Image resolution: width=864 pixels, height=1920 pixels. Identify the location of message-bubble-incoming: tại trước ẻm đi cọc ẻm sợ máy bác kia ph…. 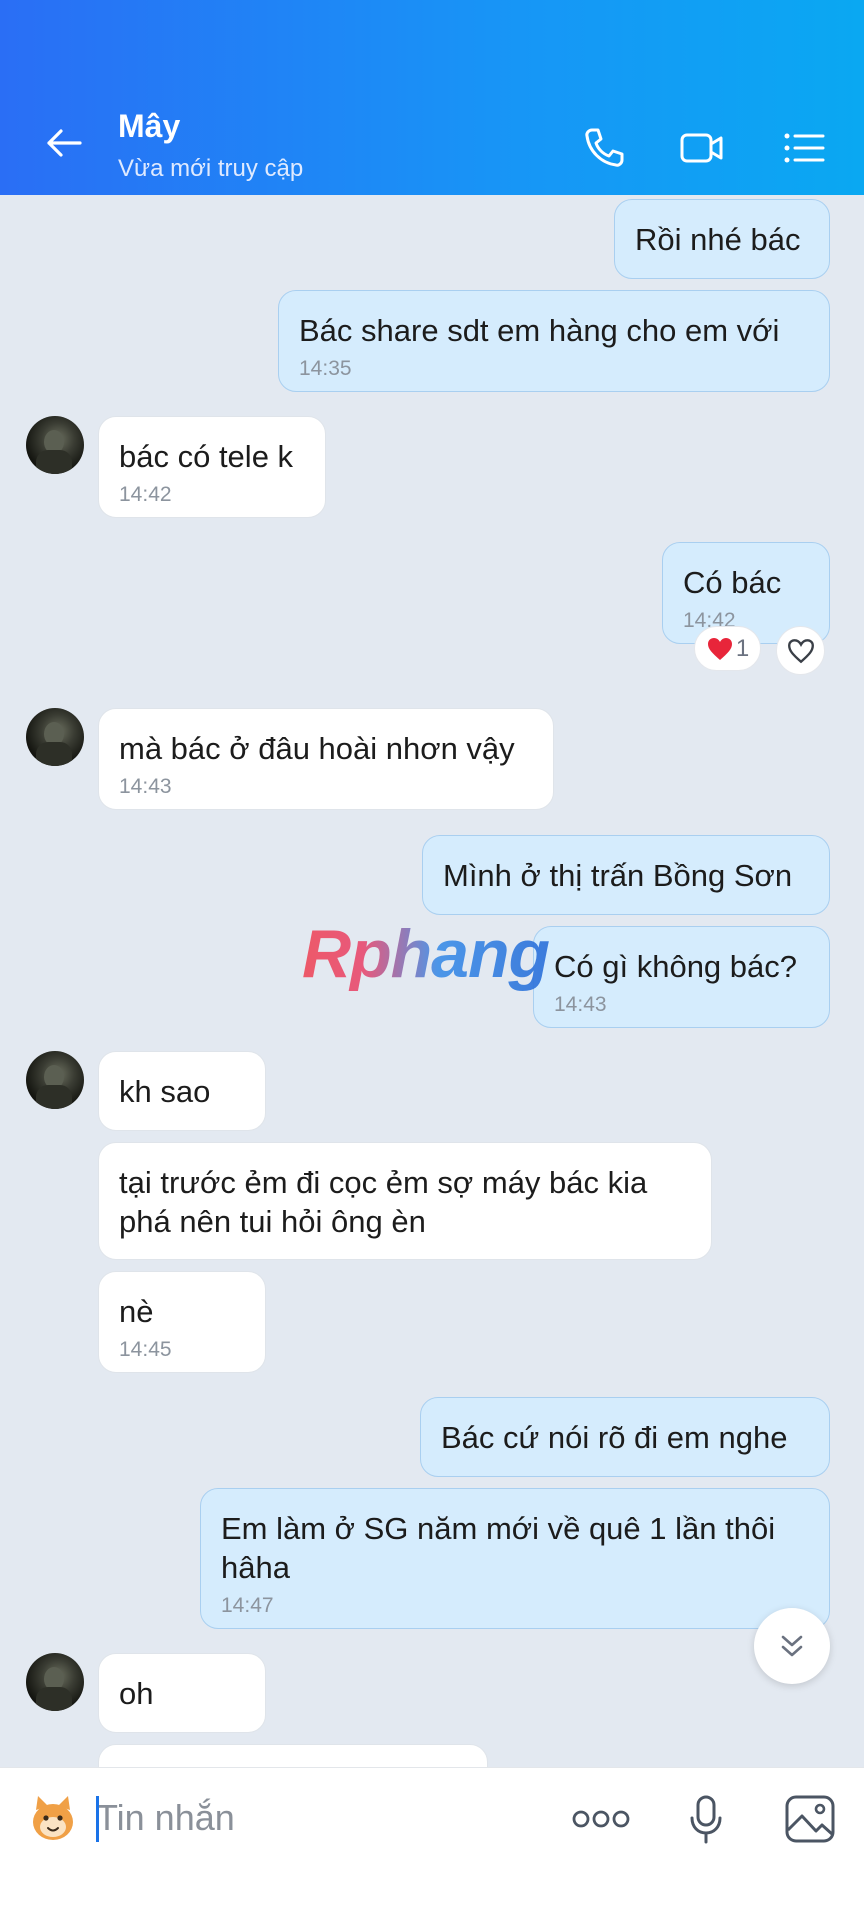
(405, 1201).